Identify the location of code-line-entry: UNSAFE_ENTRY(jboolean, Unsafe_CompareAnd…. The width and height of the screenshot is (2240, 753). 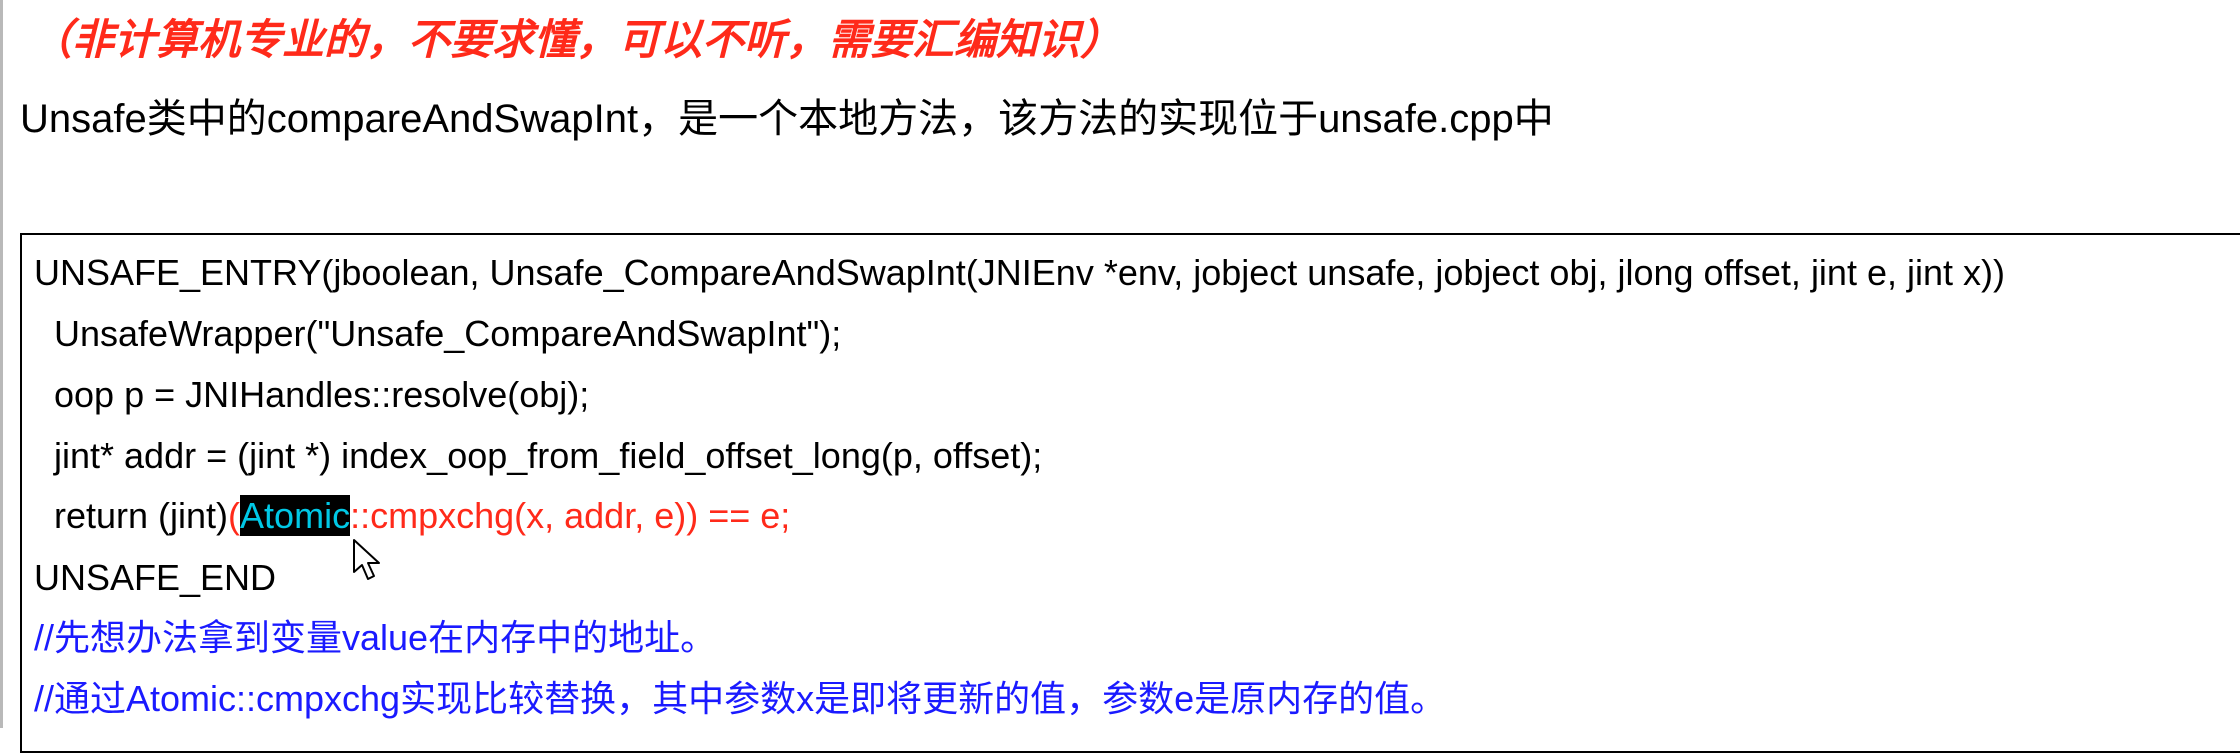
(1019, 272).